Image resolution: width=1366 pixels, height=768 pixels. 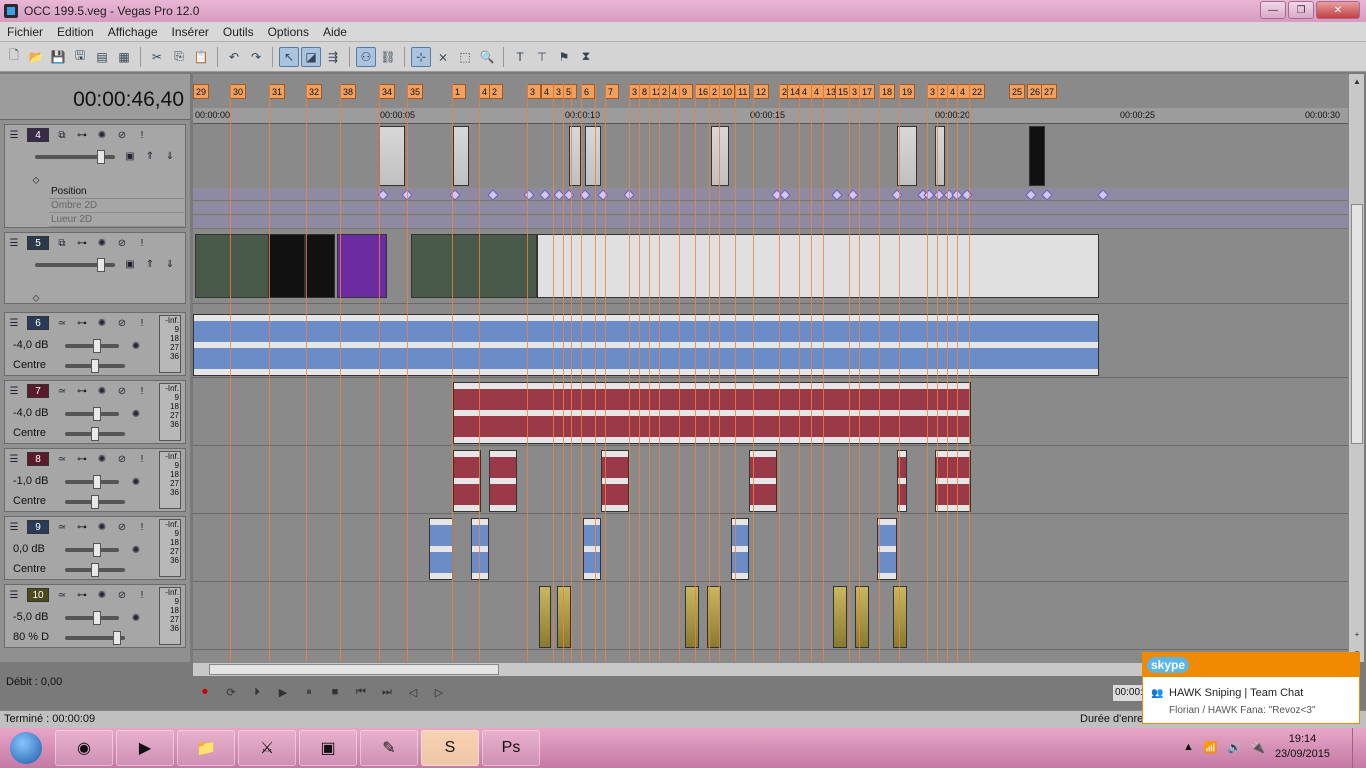 I want to click on undo-icon: ↶, so click(x=234, y=57).